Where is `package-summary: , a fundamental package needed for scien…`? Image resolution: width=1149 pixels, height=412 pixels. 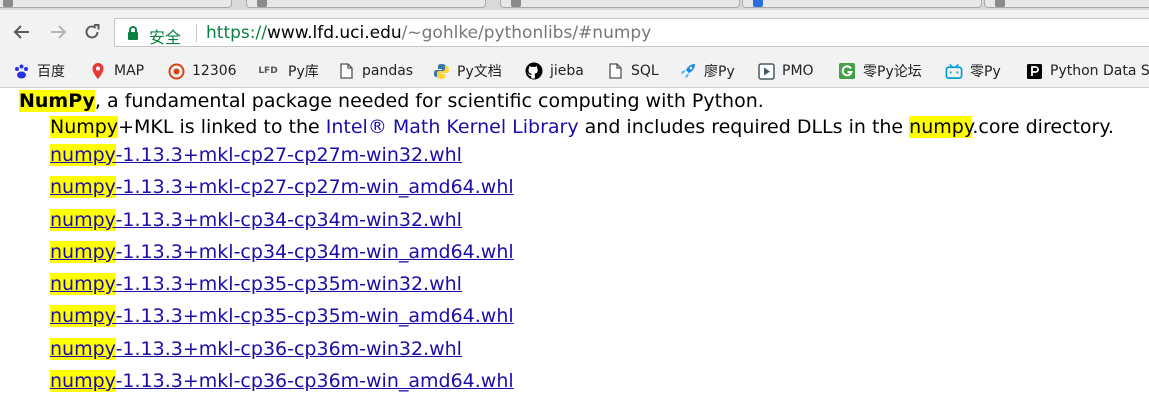
package-summary: , a fundamental package needed for scien… is located at coordinates (429, 101).